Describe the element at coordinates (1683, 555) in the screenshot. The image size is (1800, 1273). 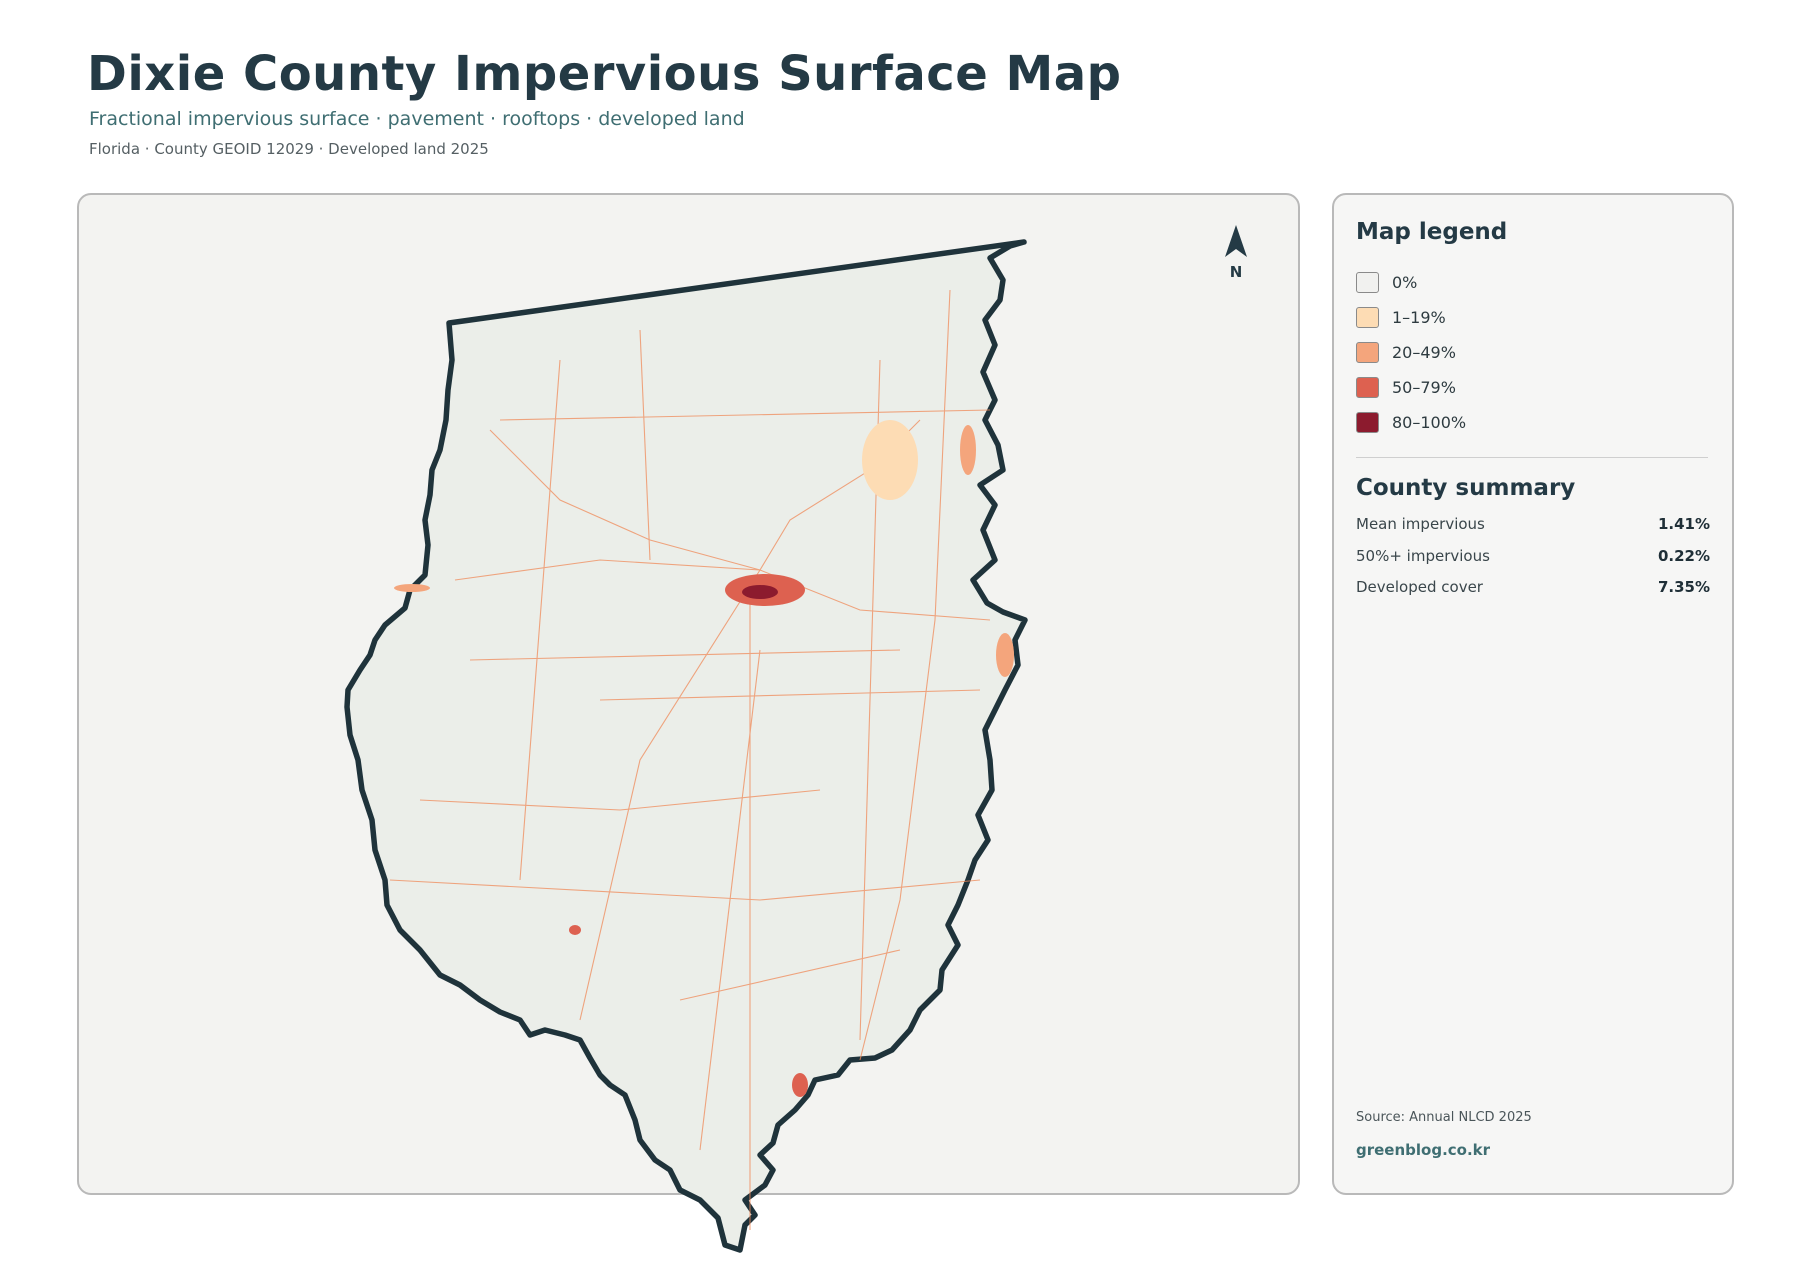
I see `summary-value: 0.22%` at that location.